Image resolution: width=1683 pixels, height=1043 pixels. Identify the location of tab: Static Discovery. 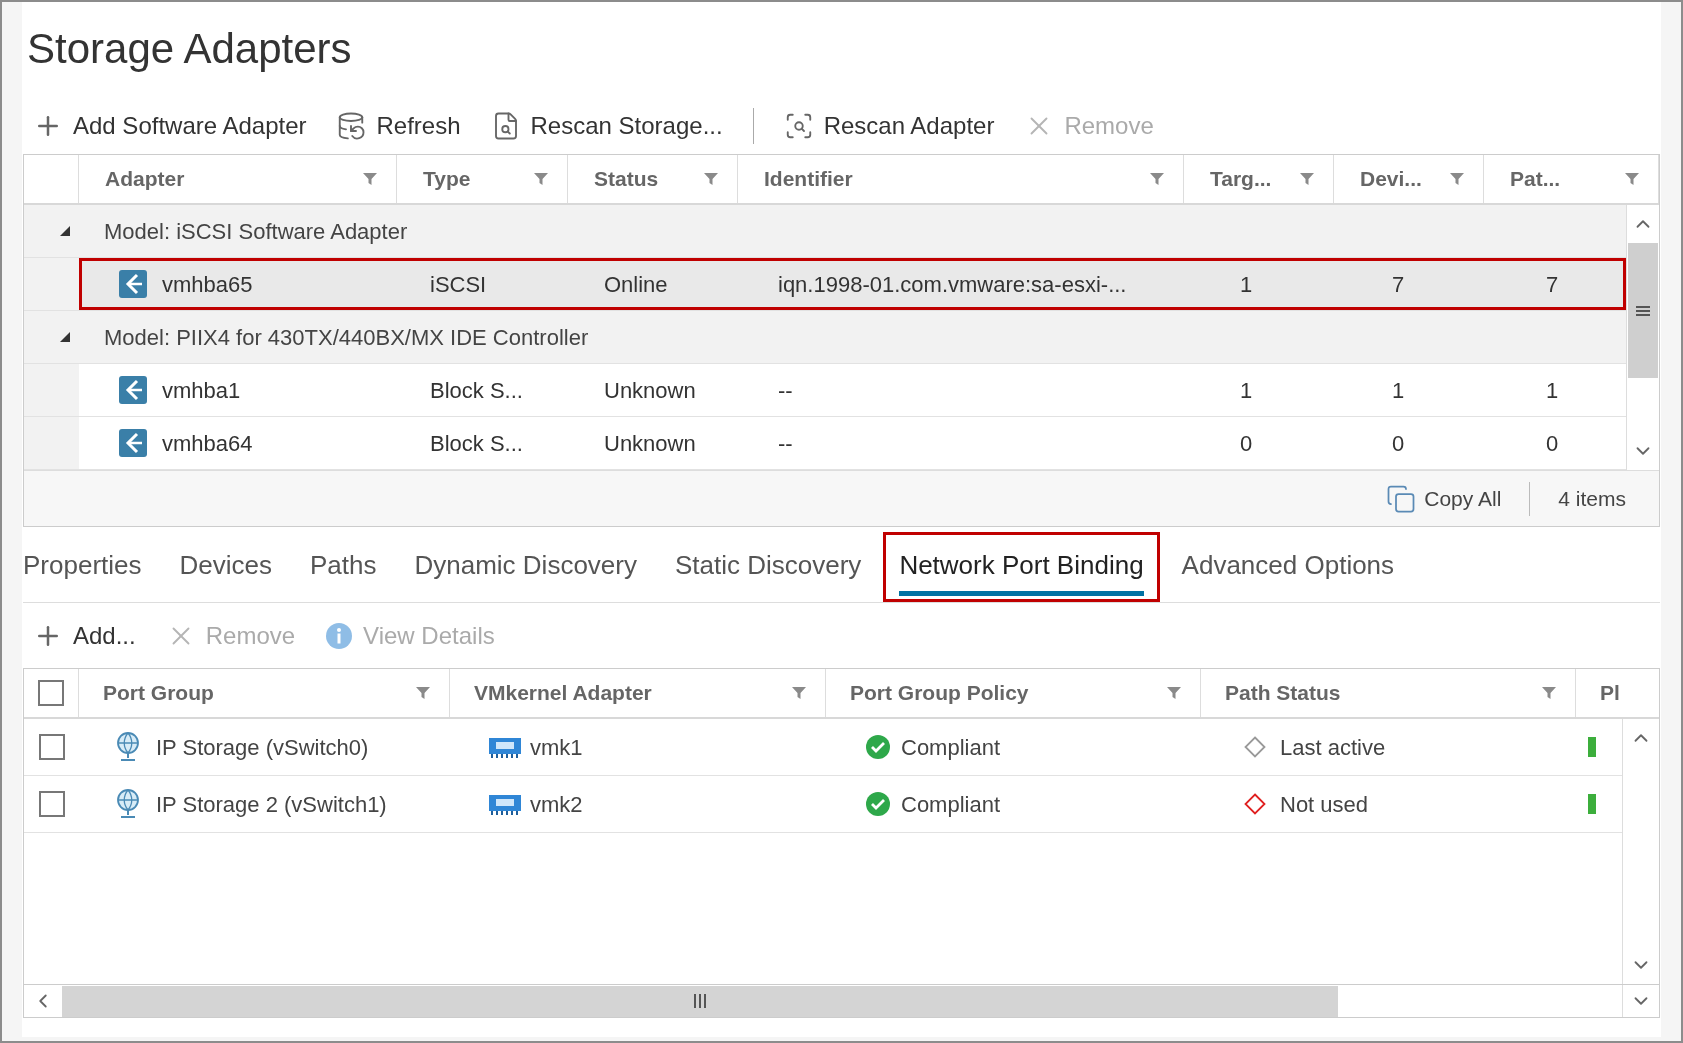
(768, 567).